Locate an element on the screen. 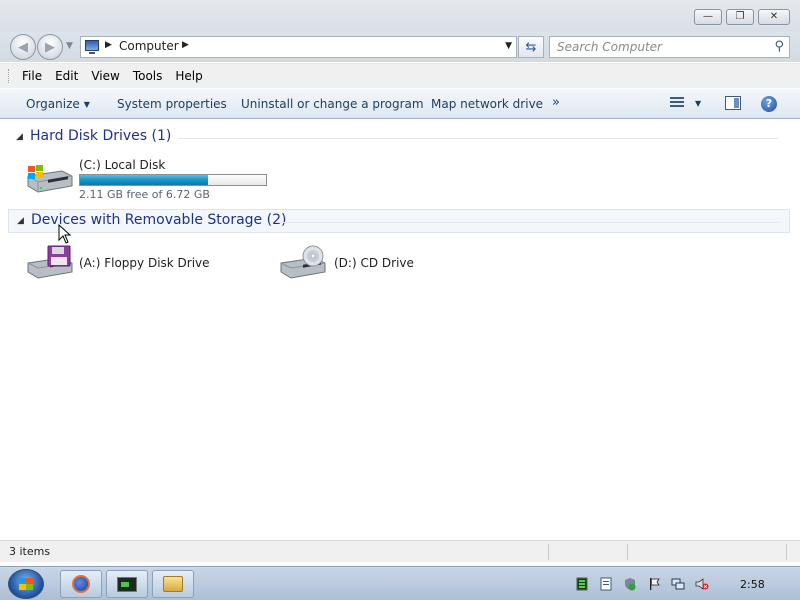 This screenshot has height=600, width=800. windows-hard-drive-icon is located at coordinates (50, 179).